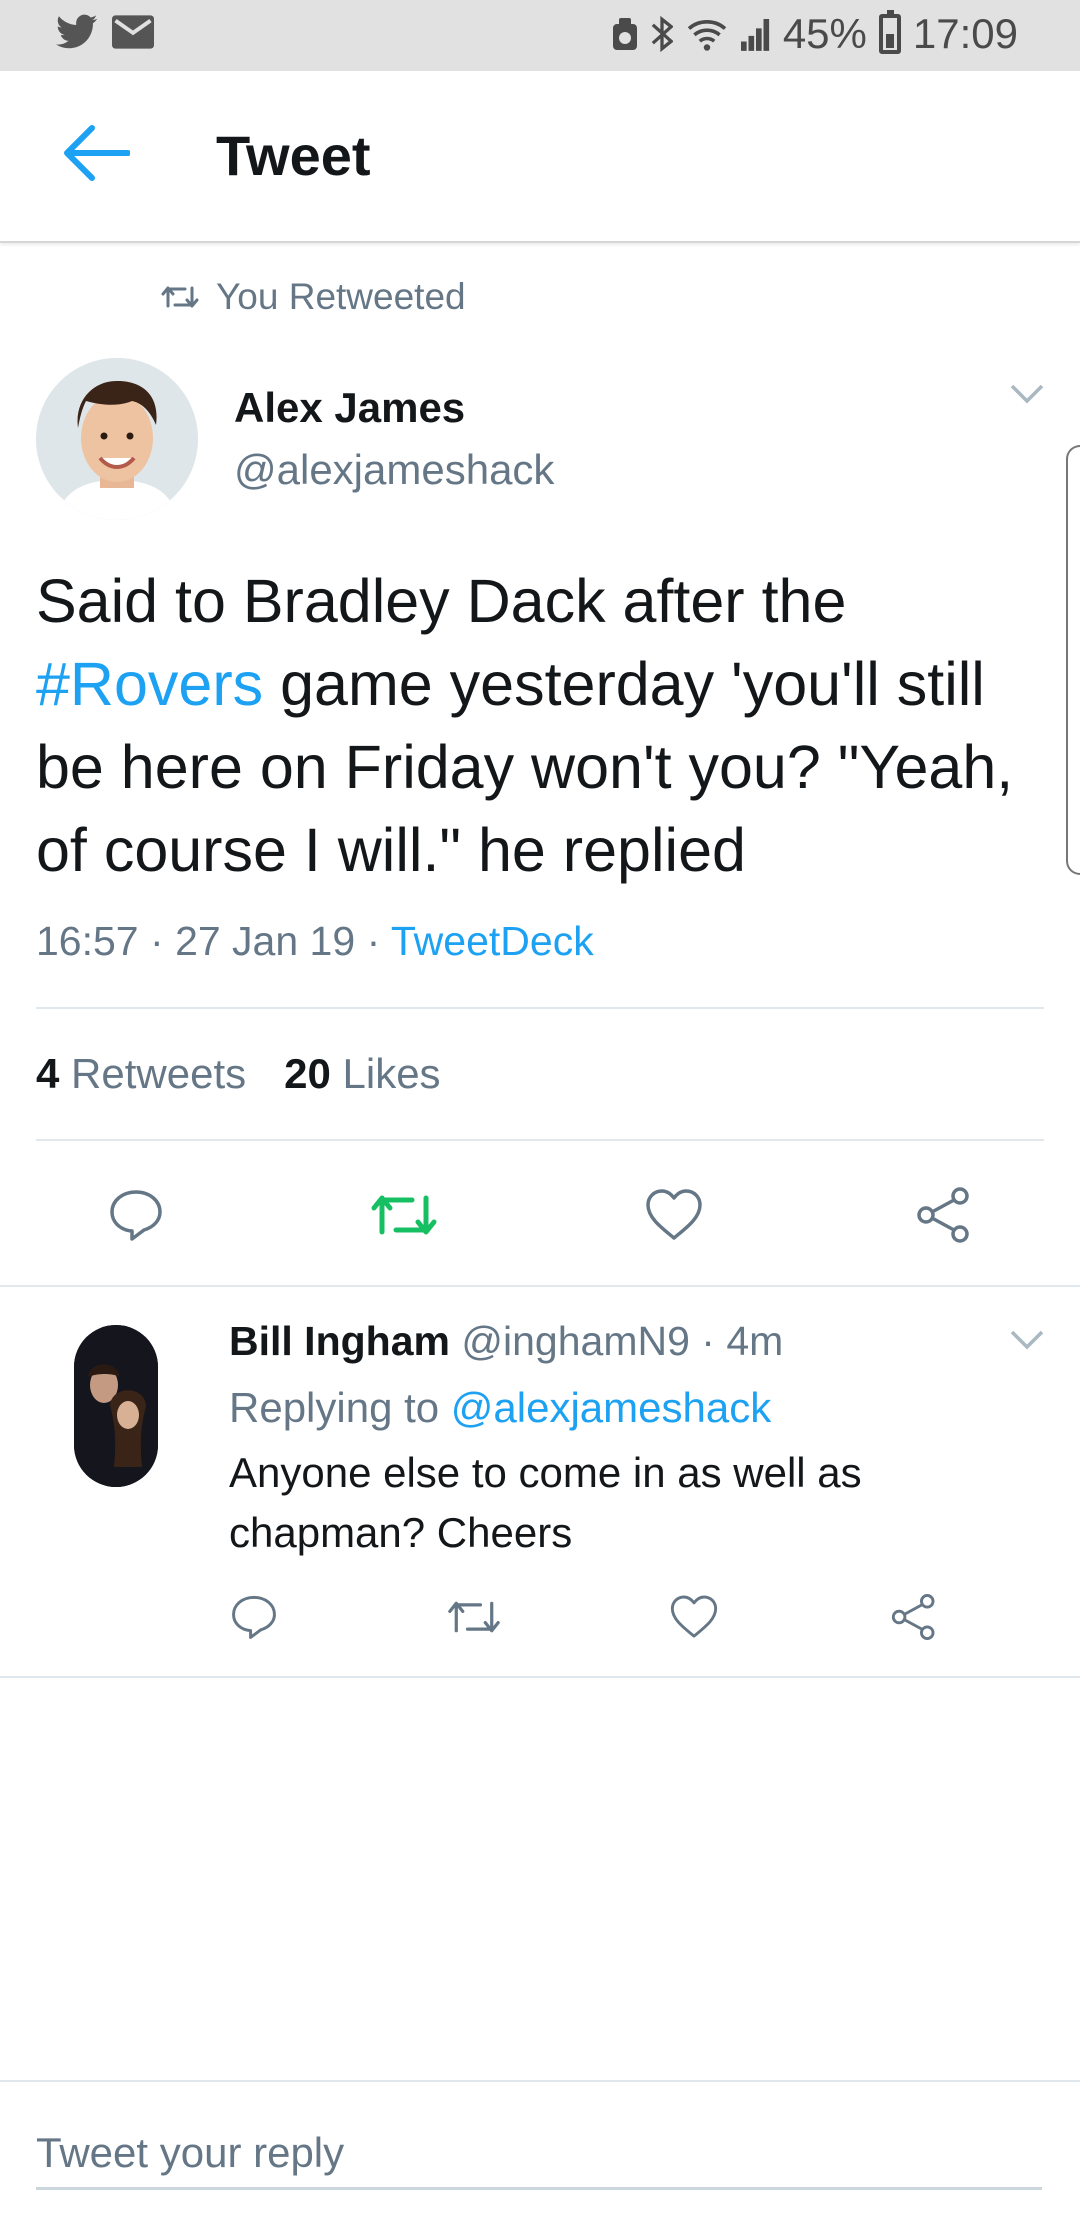 This screenshot has height=2220, width=1080. What do you see at coordinates (116, 1406) in the screenshot?
I see `reply-avatar` at bounding box center [116, 1406].